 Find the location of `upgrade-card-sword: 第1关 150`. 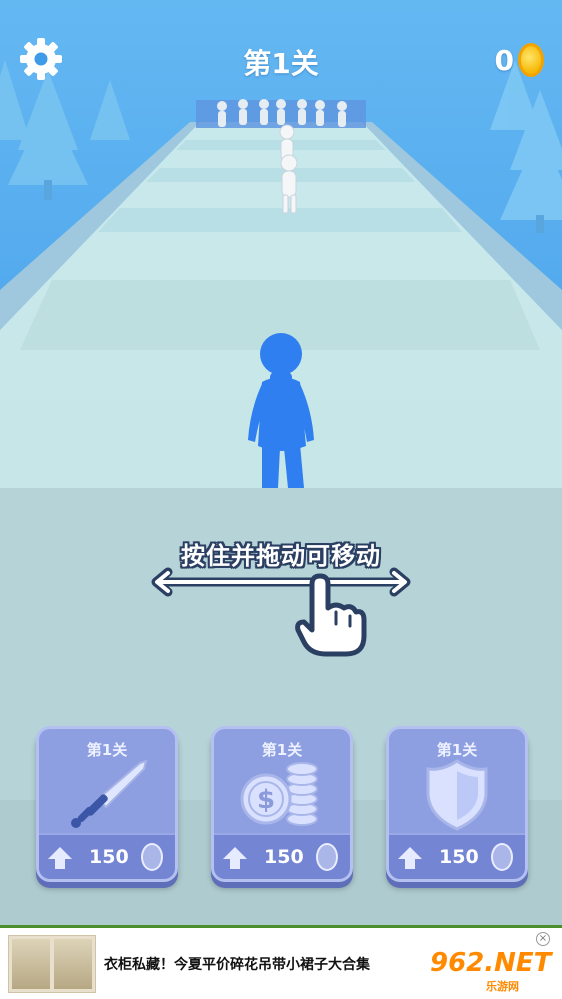

upgrade-card-sword: 第1关 150 is located at coordinates (107, 804).